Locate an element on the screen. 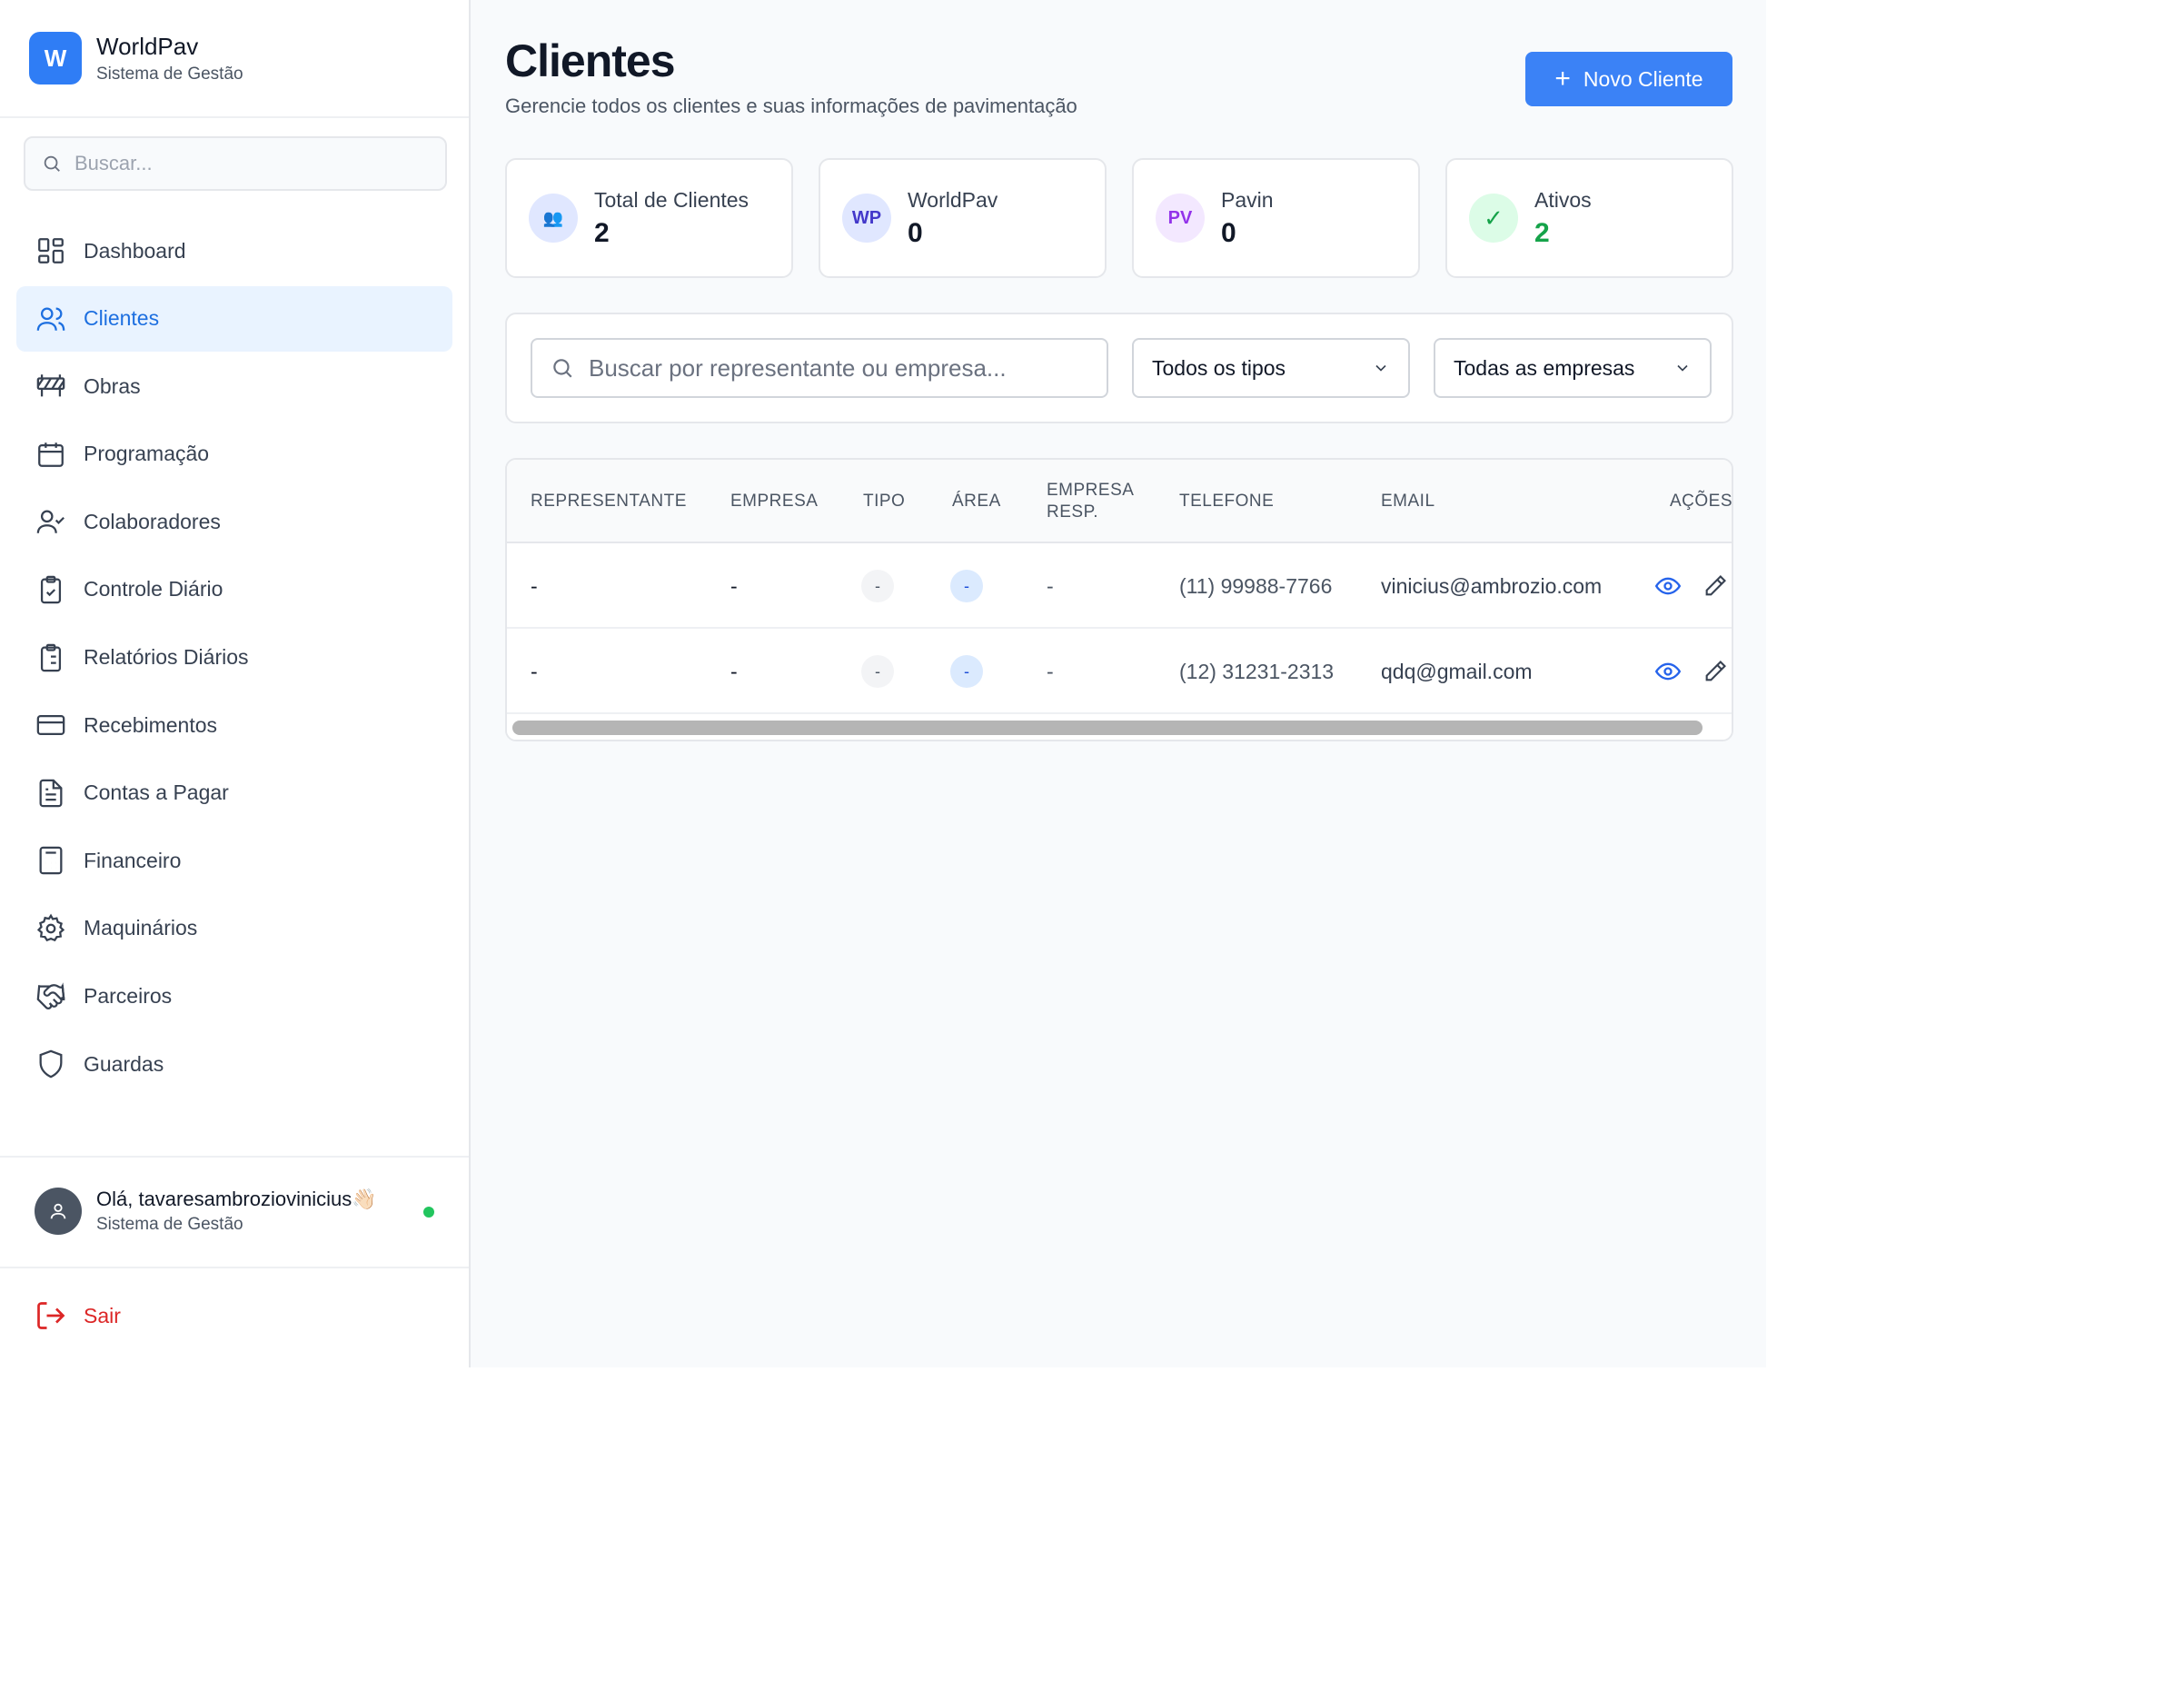 The width and height of the screenshot is (2184, 1690). sidebar-item-maquinarios: Maquinários is located at coordinates (234, 928).